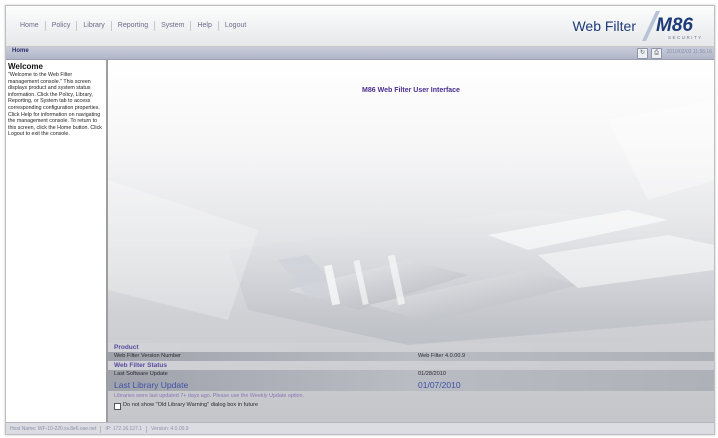 This screenshot has width=718, height=438. Describe the element at coordinates (432, 374) in the screenshot. I see `last-software-update-value: 01/28/2010` at that location.